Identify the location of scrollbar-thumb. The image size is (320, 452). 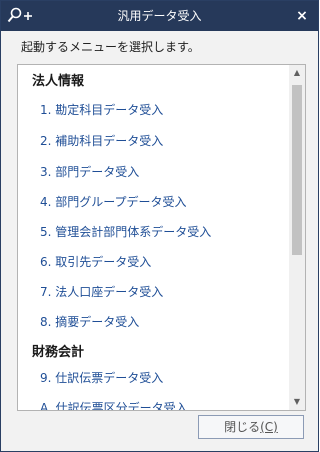
(297, 170).